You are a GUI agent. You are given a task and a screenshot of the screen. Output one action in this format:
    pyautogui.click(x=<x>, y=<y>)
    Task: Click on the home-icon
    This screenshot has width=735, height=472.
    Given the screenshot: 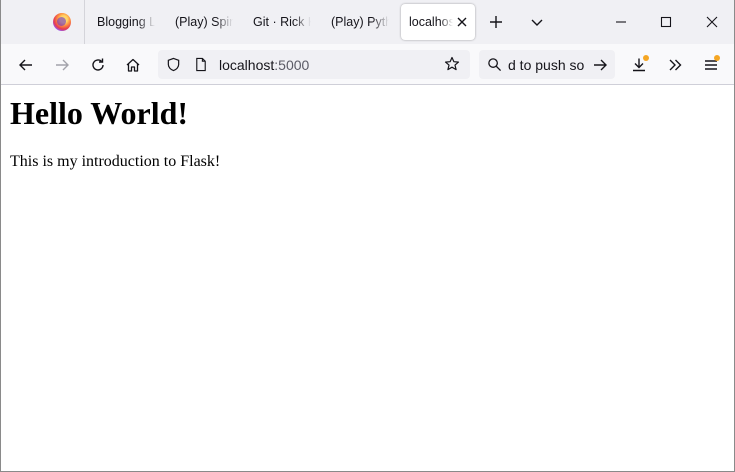 What is the action you would take?
    pyautogui.click(x=133, y=65)
    